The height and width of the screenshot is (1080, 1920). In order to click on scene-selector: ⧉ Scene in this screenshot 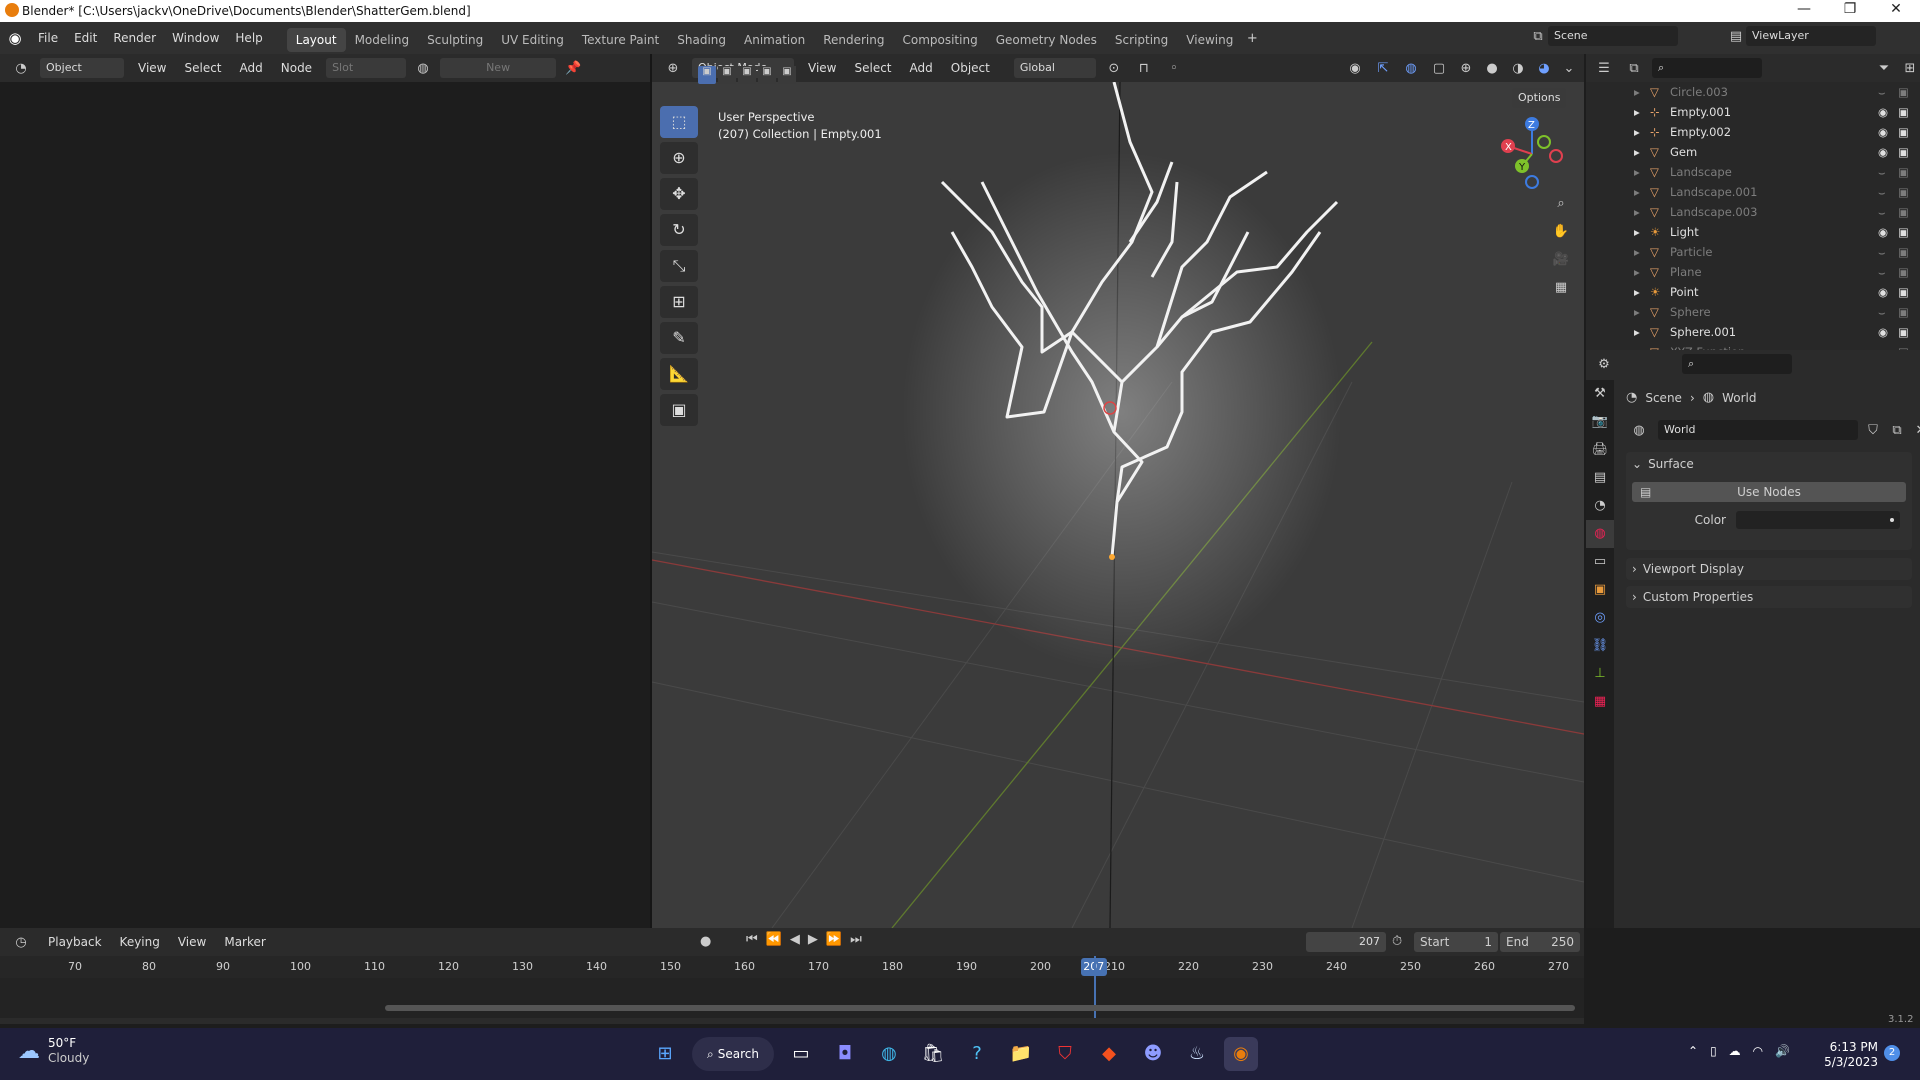, I will do `click(1603, 36)`.